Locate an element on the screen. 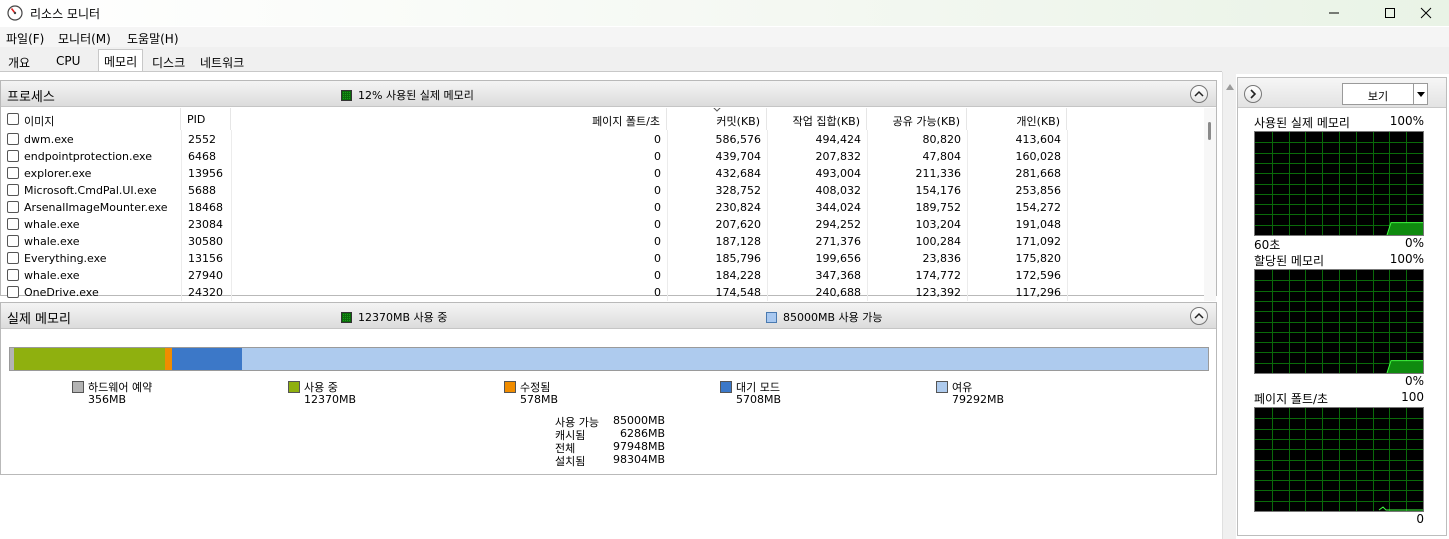 Image resolution: width=1449 pixels, height=539 pixels. legend-swatch-icon is located at coordinates (510, 387).